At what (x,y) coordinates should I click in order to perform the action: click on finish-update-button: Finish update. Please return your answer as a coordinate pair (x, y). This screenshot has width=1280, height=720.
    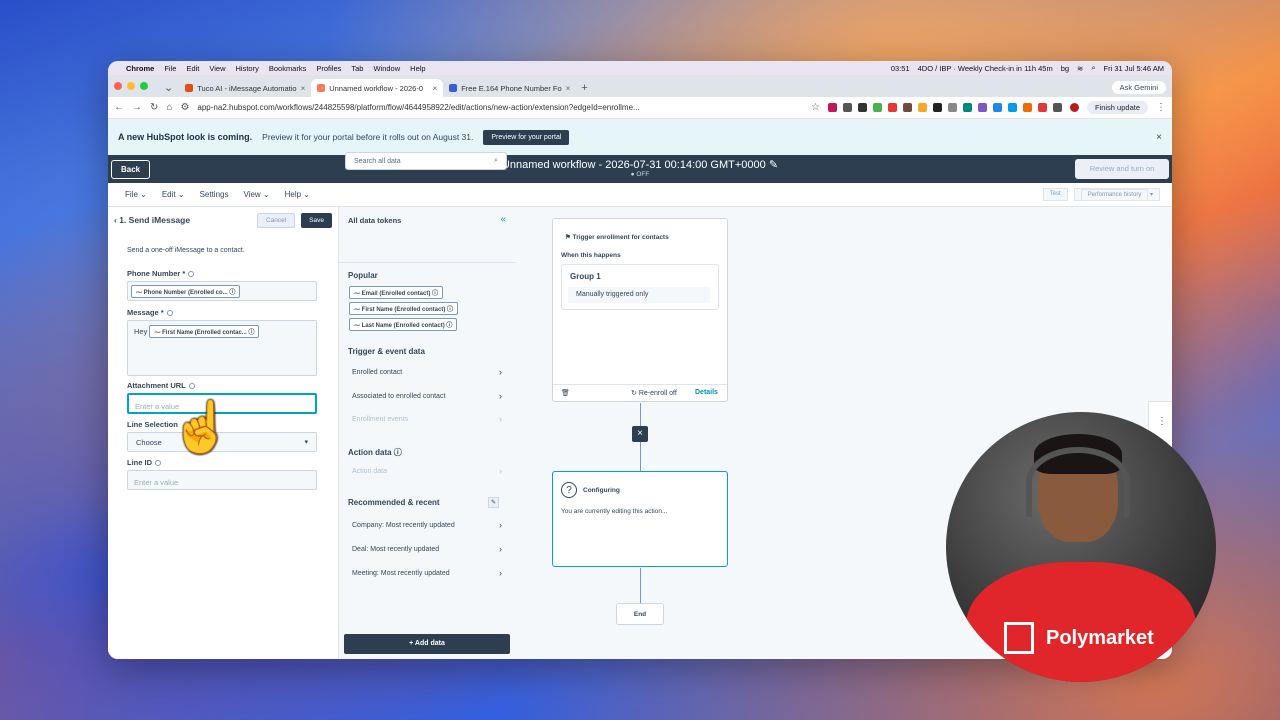
    Looking at the image, I should click on (1117, 107).